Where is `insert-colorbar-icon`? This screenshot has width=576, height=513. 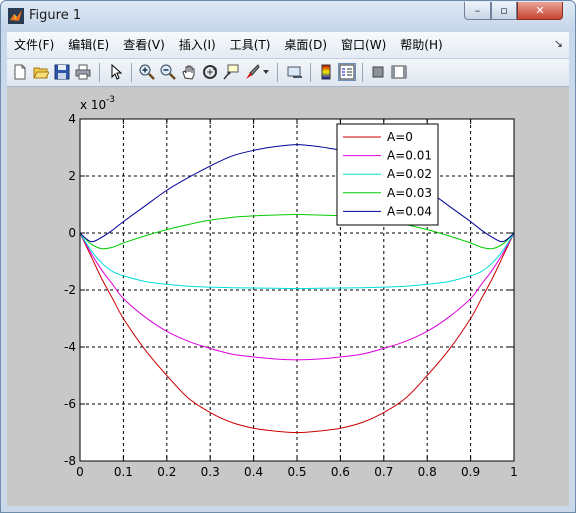 insert-colorbar-icon is located at coordinates (326, 72).